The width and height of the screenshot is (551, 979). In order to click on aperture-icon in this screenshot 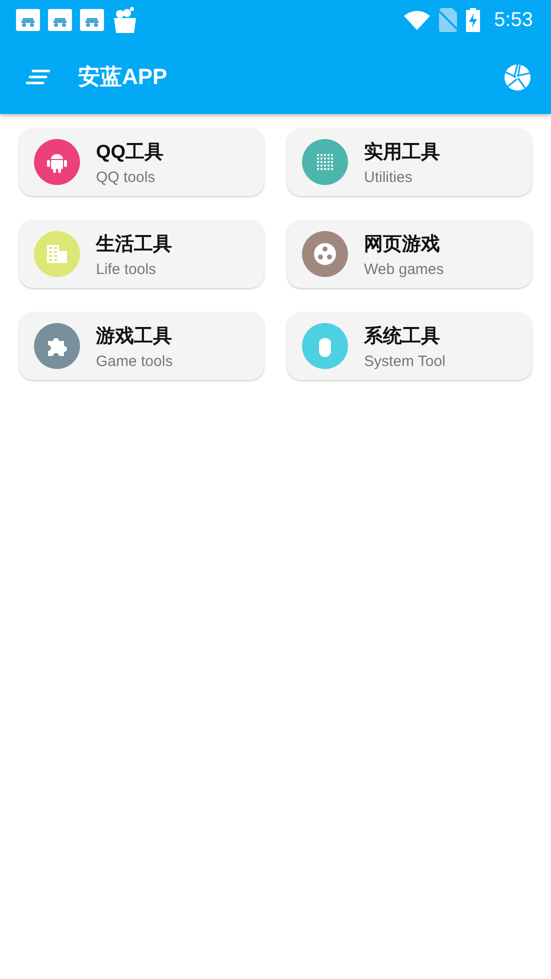, I will do `click(517, 77)`.